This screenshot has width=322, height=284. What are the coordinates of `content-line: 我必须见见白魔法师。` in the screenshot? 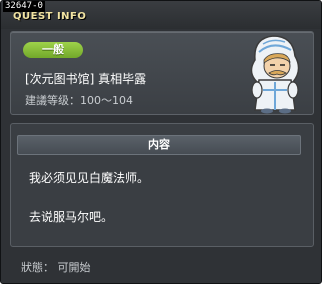 It's located at (89, 178).